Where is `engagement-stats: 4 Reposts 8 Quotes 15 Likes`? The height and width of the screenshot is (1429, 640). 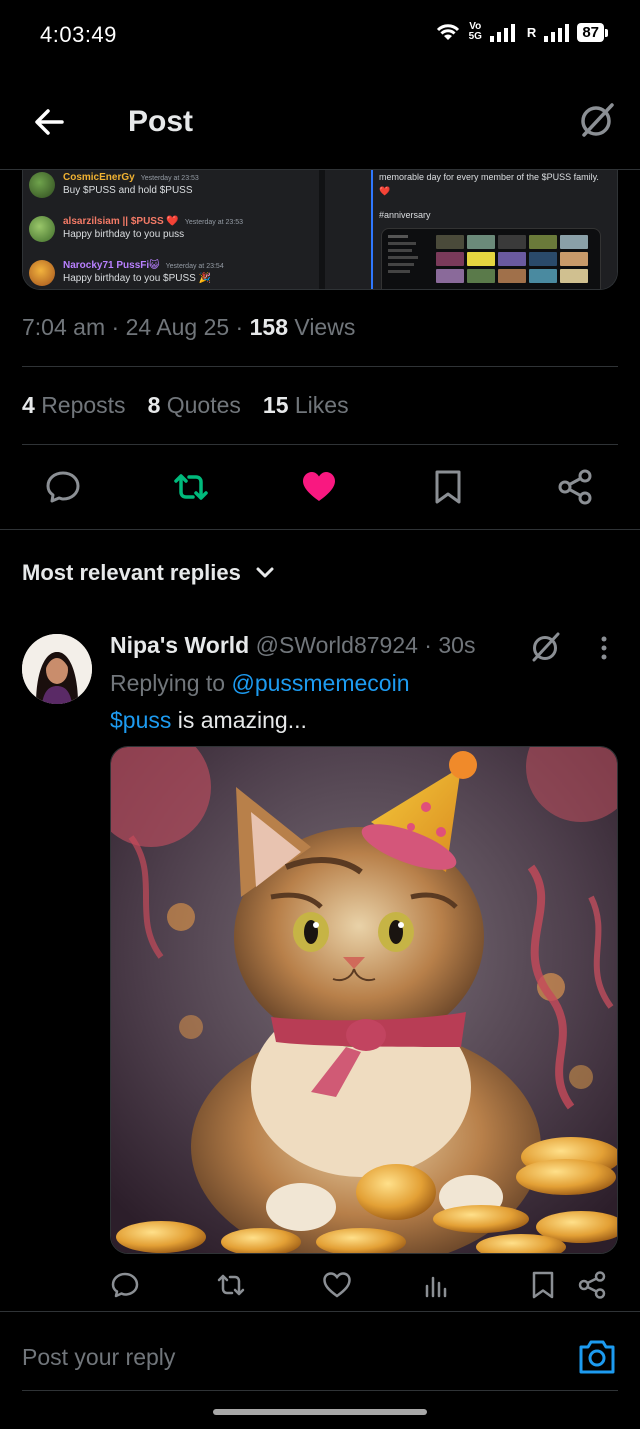
engagement-stats: 4 Reposts 8 Quotes 15 Likes is located at coordinates (185, 405).